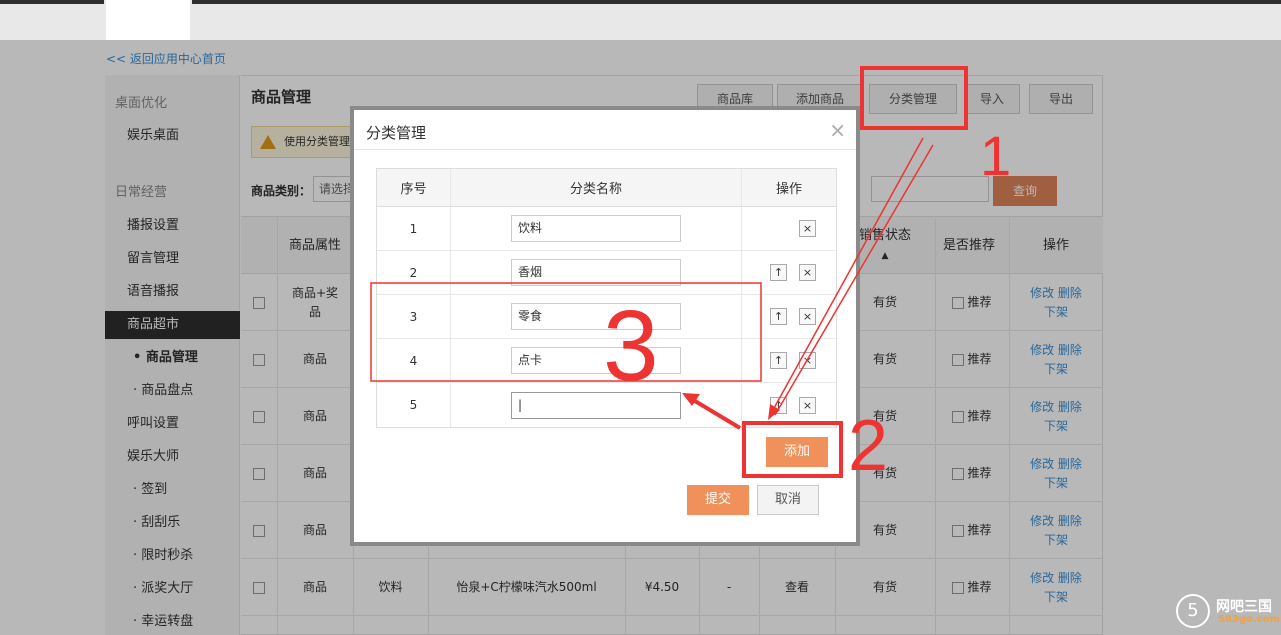 Image resolution: width=1281 pixels, height=635 pixels. I want to click on category-ops: ×, so click(789, 228).